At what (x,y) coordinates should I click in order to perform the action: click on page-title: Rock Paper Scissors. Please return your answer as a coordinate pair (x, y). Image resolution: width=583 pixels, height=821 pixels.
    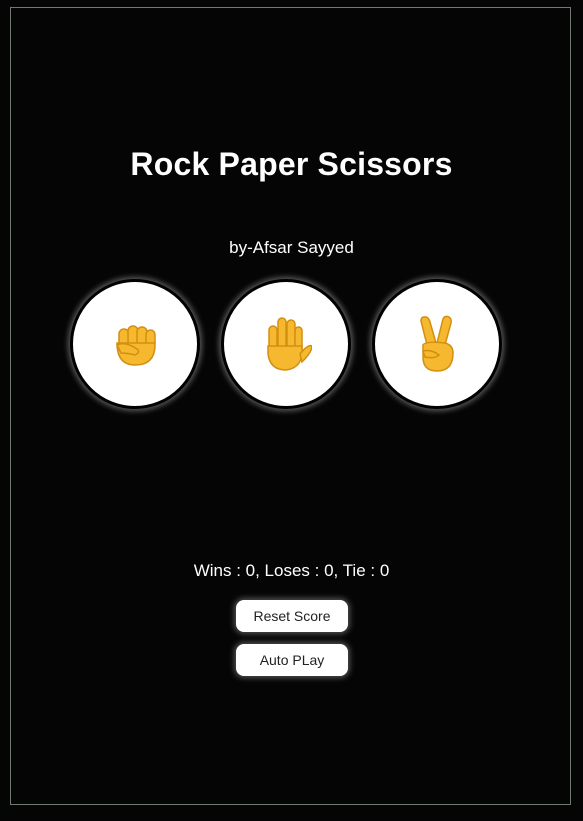
    Looking at the image, I should click on (291, 164).